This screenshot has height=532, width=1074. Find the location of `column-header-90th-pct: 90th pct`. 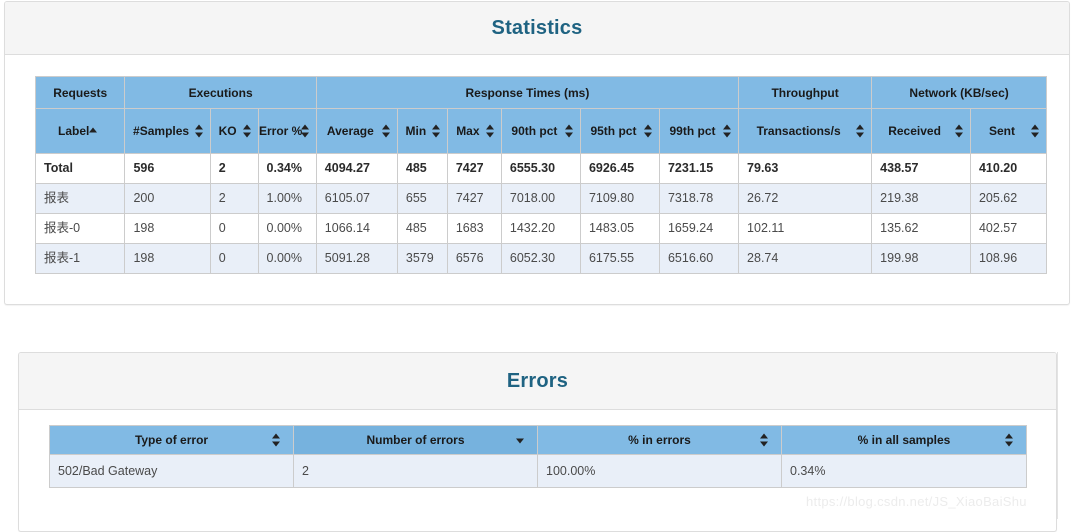

column-header-90th-pct: 90th pct is located at coordinates (540, 131).